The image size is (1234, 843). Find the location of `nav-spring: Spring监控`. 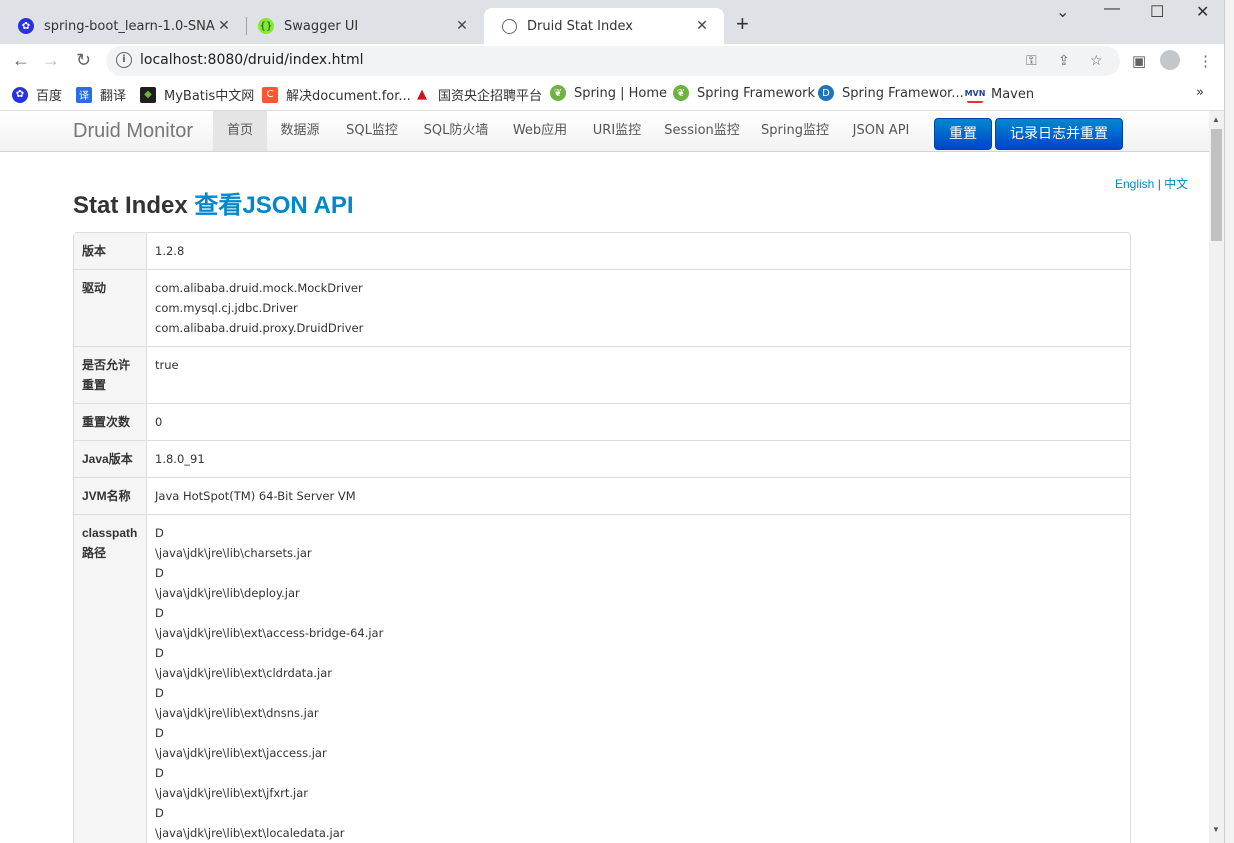

nav-spring: Spring监控 is located at coordinates (795, 131).